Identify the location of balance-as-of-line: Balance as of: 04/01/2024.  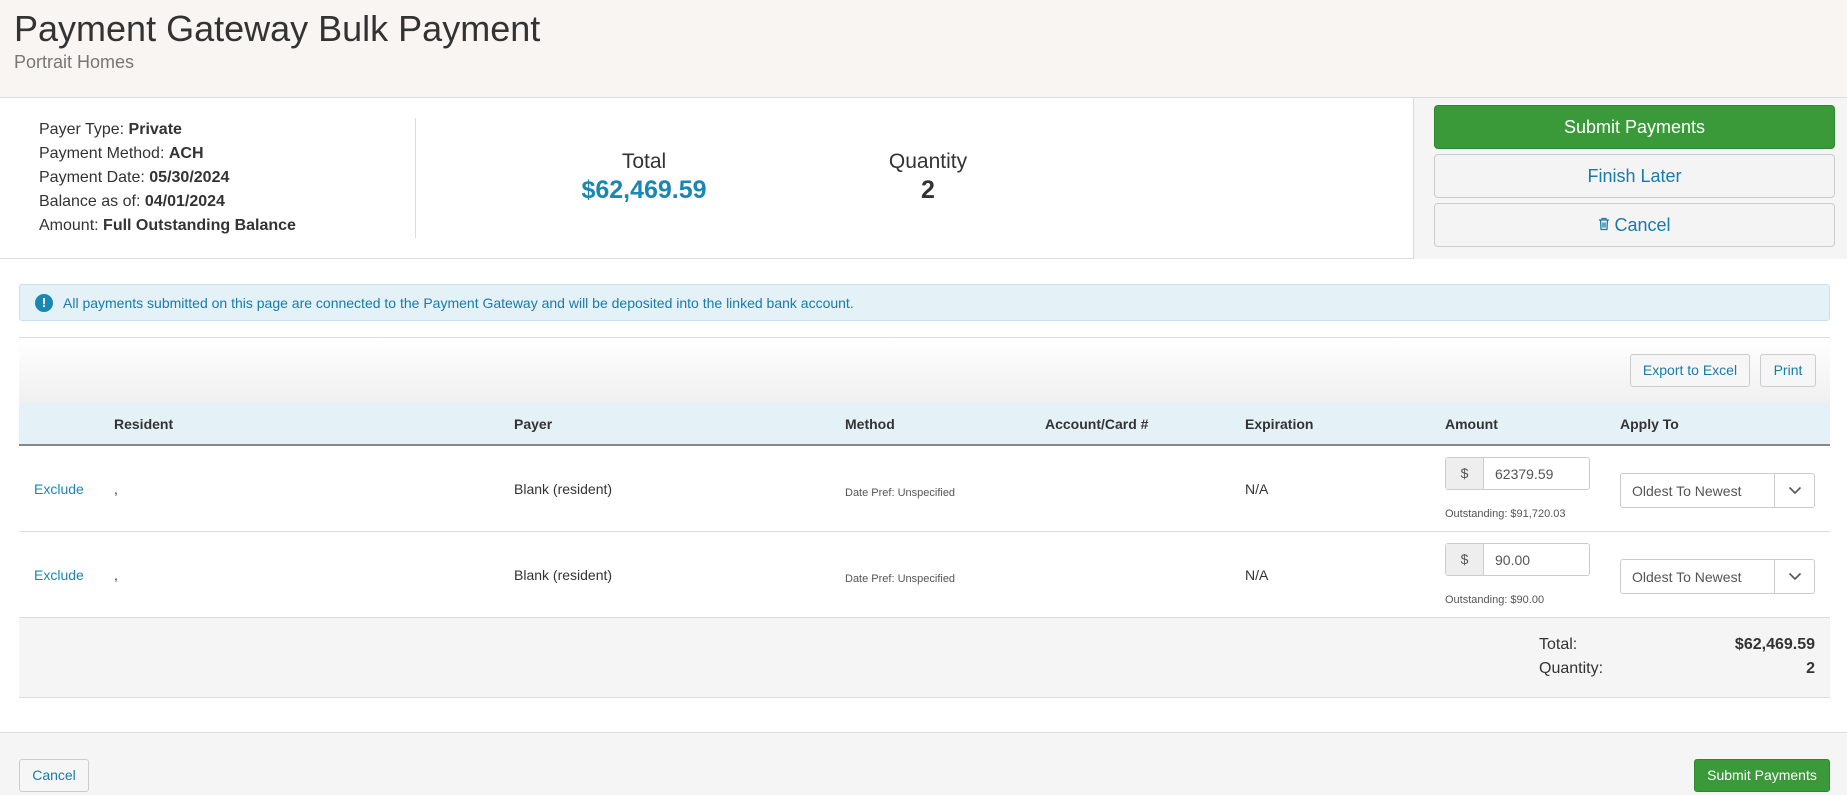
(167, 202).